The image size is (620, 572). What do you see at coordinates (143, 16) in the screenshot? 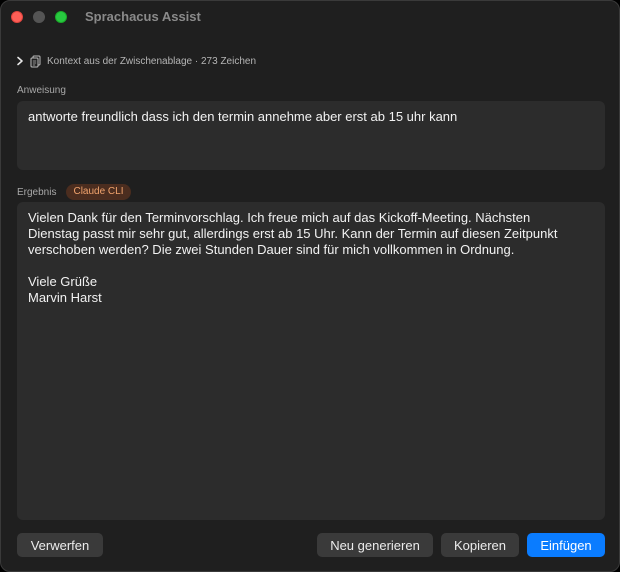
I see `window-title: Sprachacus Assist` at bounding box center [143, 16].